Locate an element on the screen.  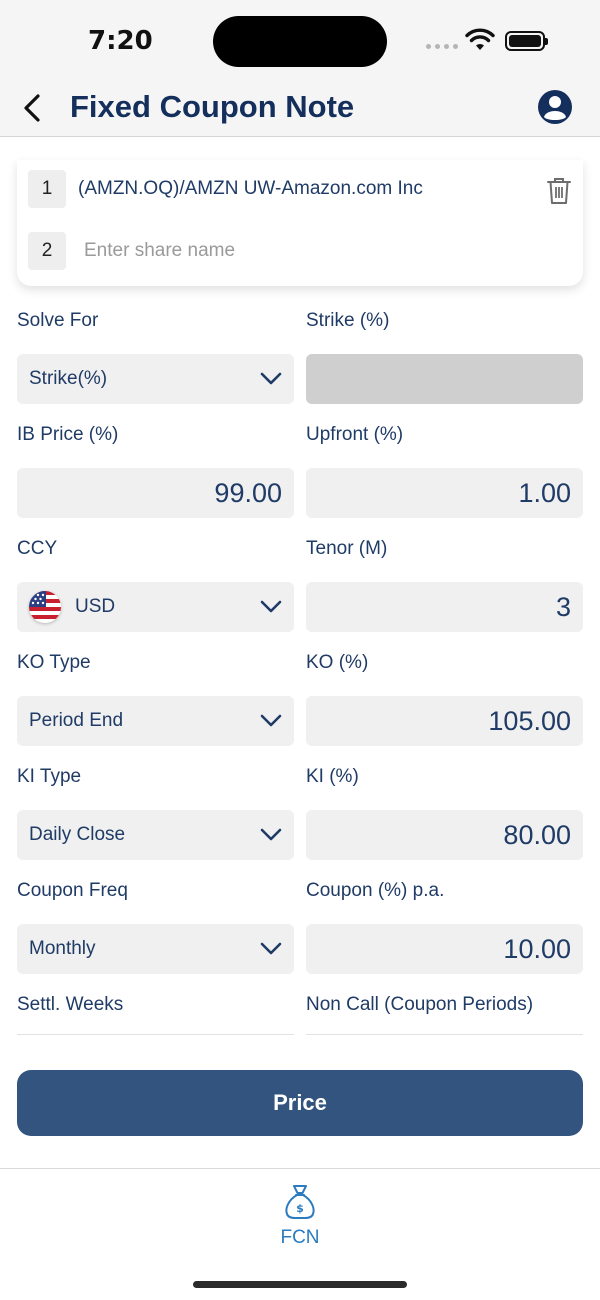
back-button is located at coordinates (32, 108).